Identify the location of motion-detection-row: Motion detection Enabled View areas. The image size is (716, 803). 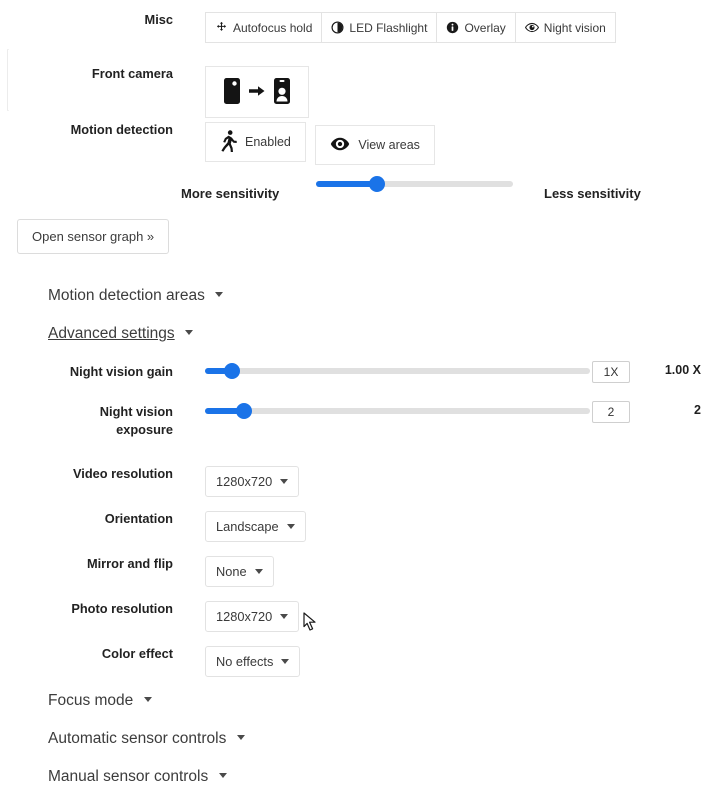
(217, 143).